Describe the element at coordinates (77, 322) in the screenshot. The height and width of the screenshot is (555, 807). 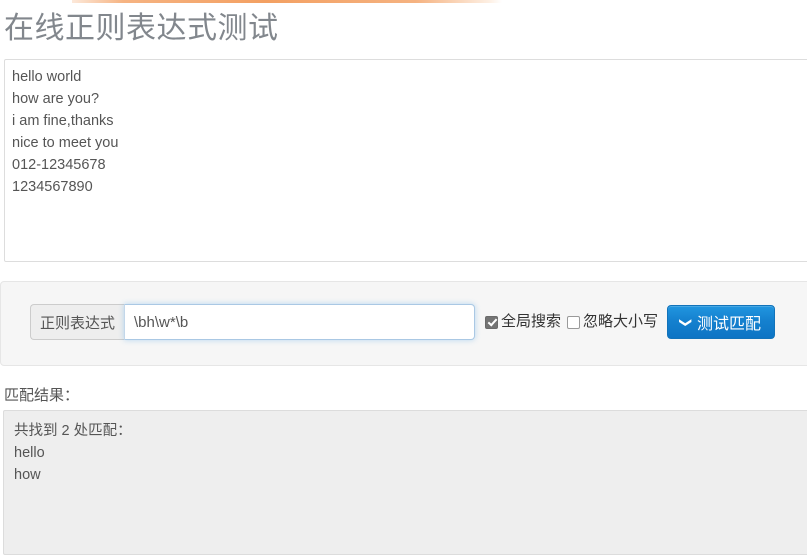
I see `regex-input-addon-label: 正则表达式` at that location.